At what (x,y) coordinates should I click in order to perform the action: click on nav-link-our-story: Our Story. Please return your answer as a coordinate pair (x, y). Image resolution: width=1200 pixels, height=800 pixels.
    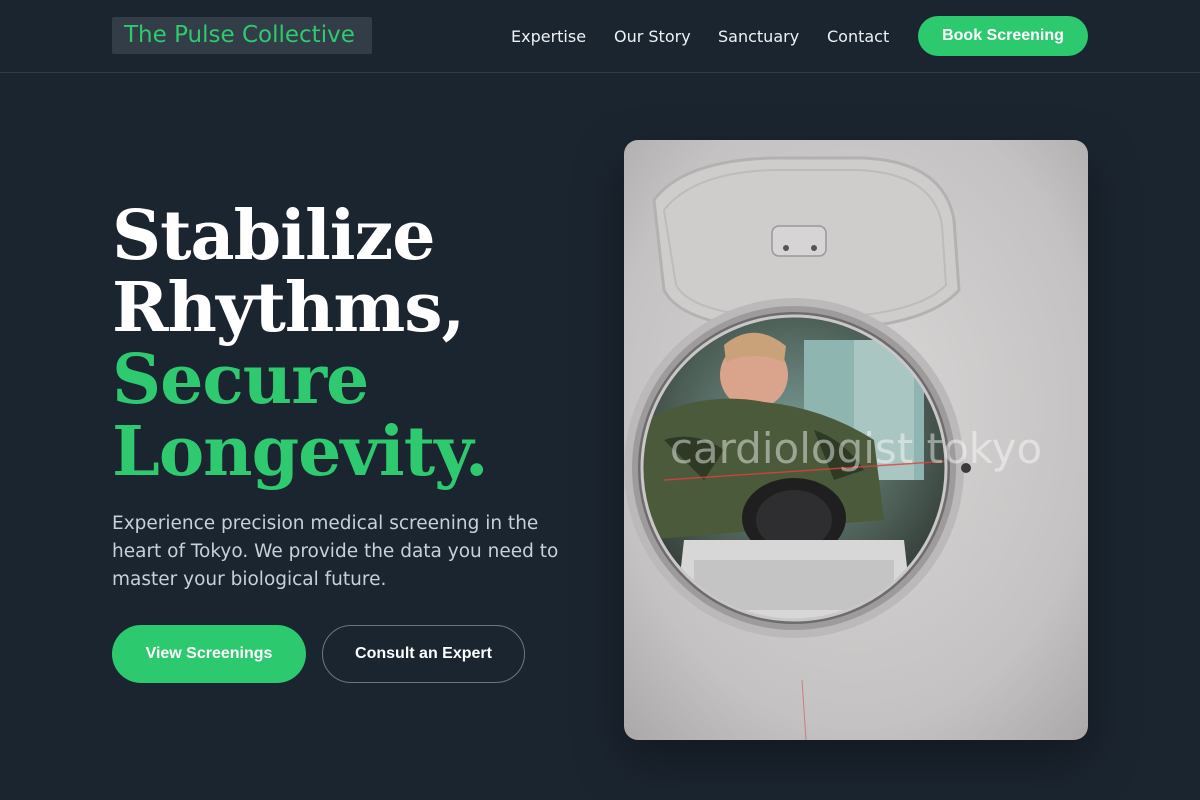
    Looking at the image, I should click on (652, 37).